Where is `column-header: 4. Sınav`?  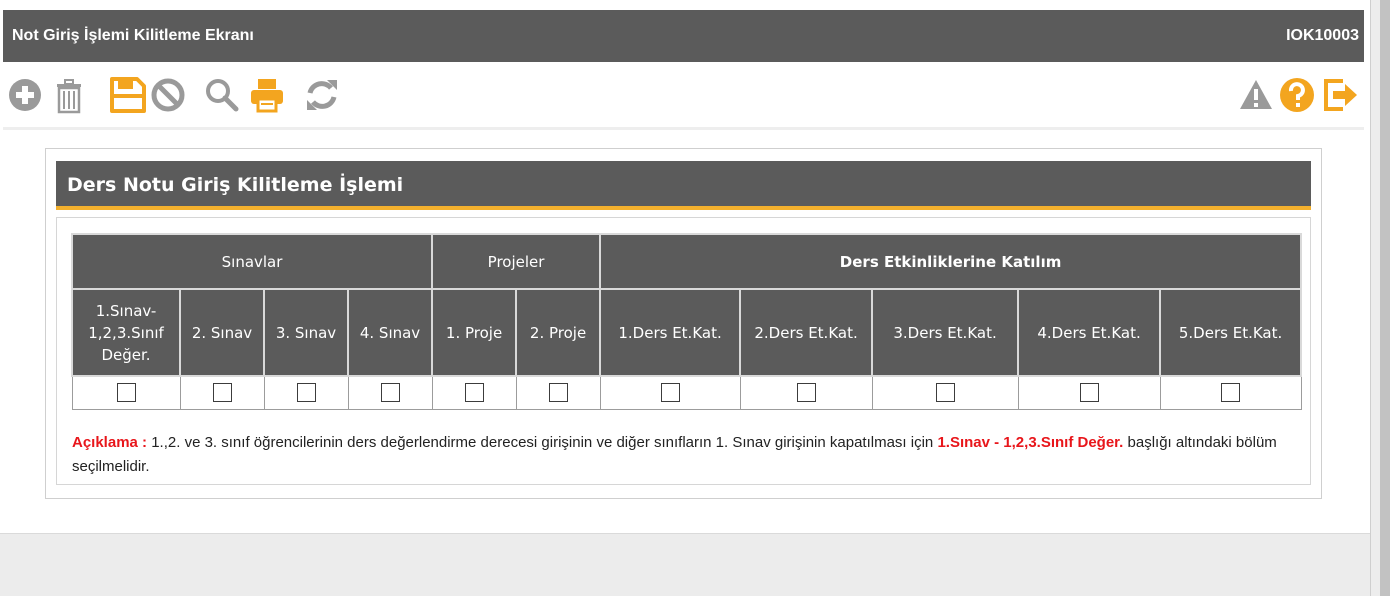
column-header: 4. Sınav is located at coordinates (390, 332).